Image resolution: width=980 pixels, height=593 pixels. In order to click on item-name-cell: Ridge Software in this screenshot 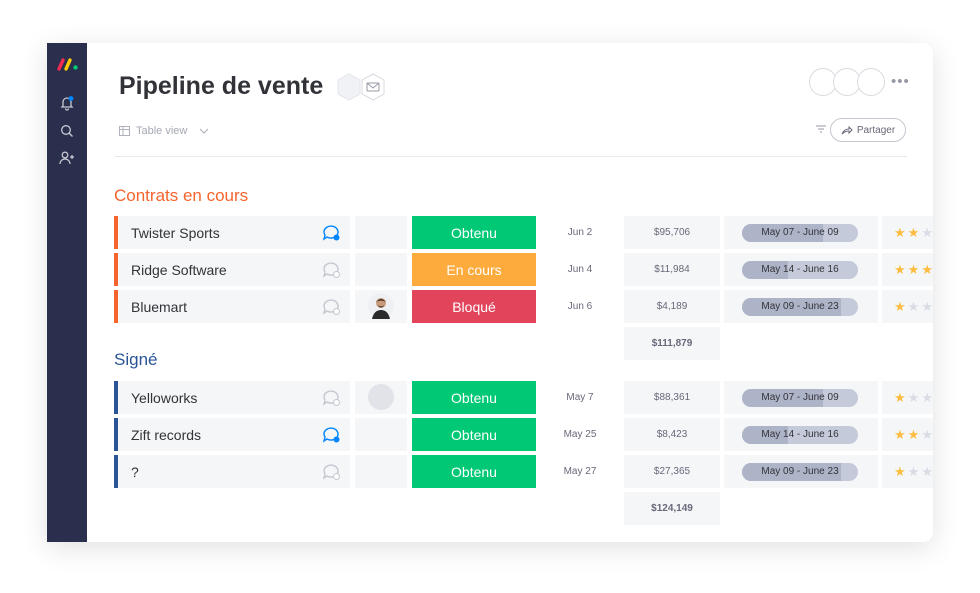, I will do `click(232, 269)`.